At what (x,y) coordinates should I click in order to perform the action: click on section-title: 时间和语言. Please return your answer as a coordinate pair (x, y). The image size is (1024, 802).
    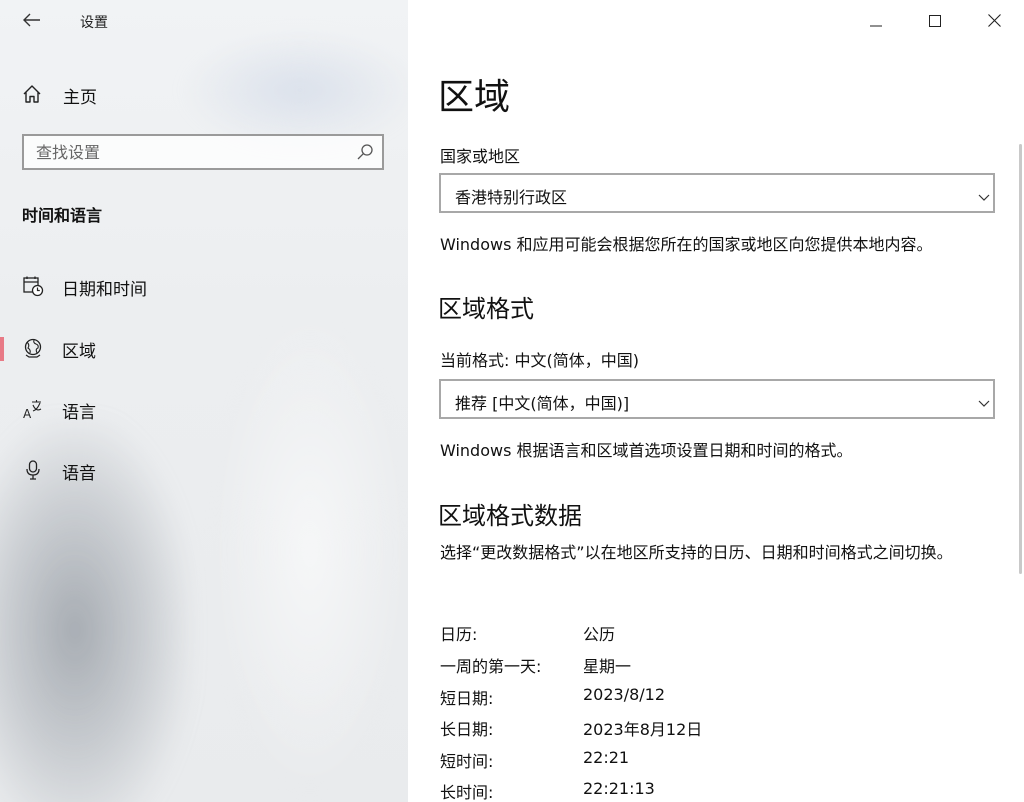
    Looking at the image, I should click on (62, 215).